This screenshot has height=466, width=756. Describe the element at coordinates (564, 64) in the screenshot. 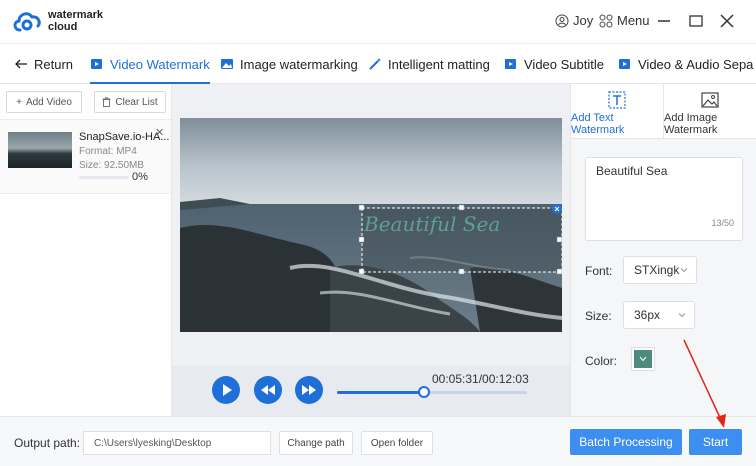

I see `tab-label: Video Subtitle` at that location.